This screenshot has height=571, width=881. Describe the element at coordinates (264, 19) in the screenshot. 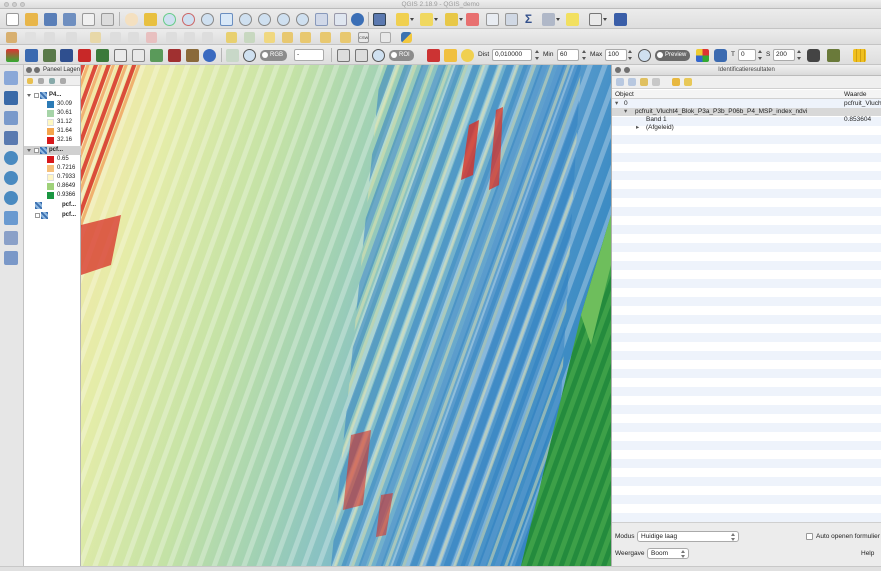

I see `zoom-native-icon` at that location.